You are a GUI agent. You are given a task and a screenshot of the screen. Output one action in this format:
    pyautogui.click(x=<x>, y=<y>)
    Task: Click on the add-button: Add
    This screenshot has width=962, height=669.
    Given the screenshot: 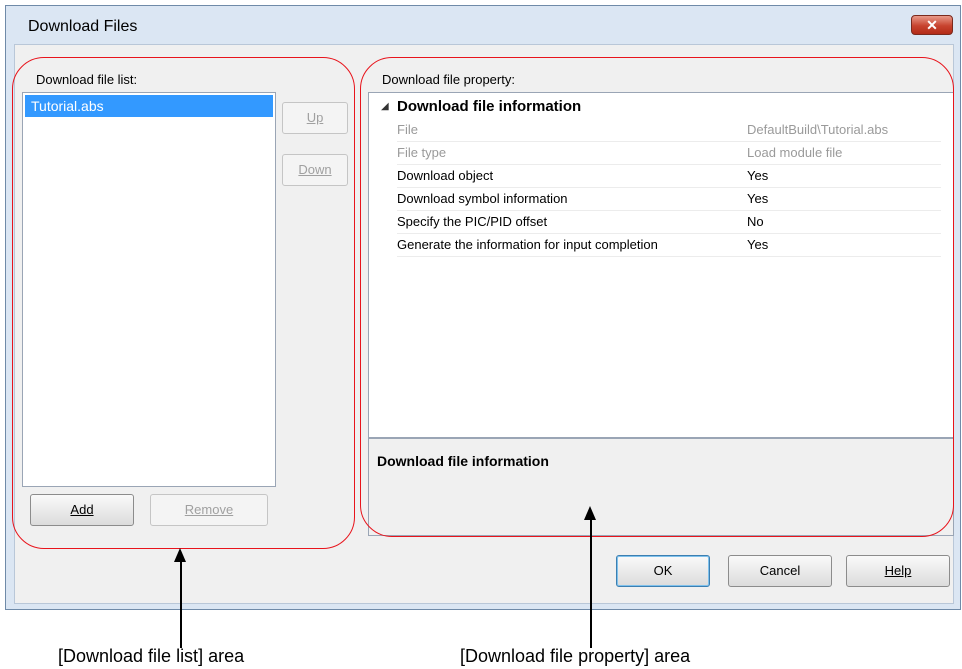 What is the action you would take?
    pyautogui.click(x=82, y=510)
    